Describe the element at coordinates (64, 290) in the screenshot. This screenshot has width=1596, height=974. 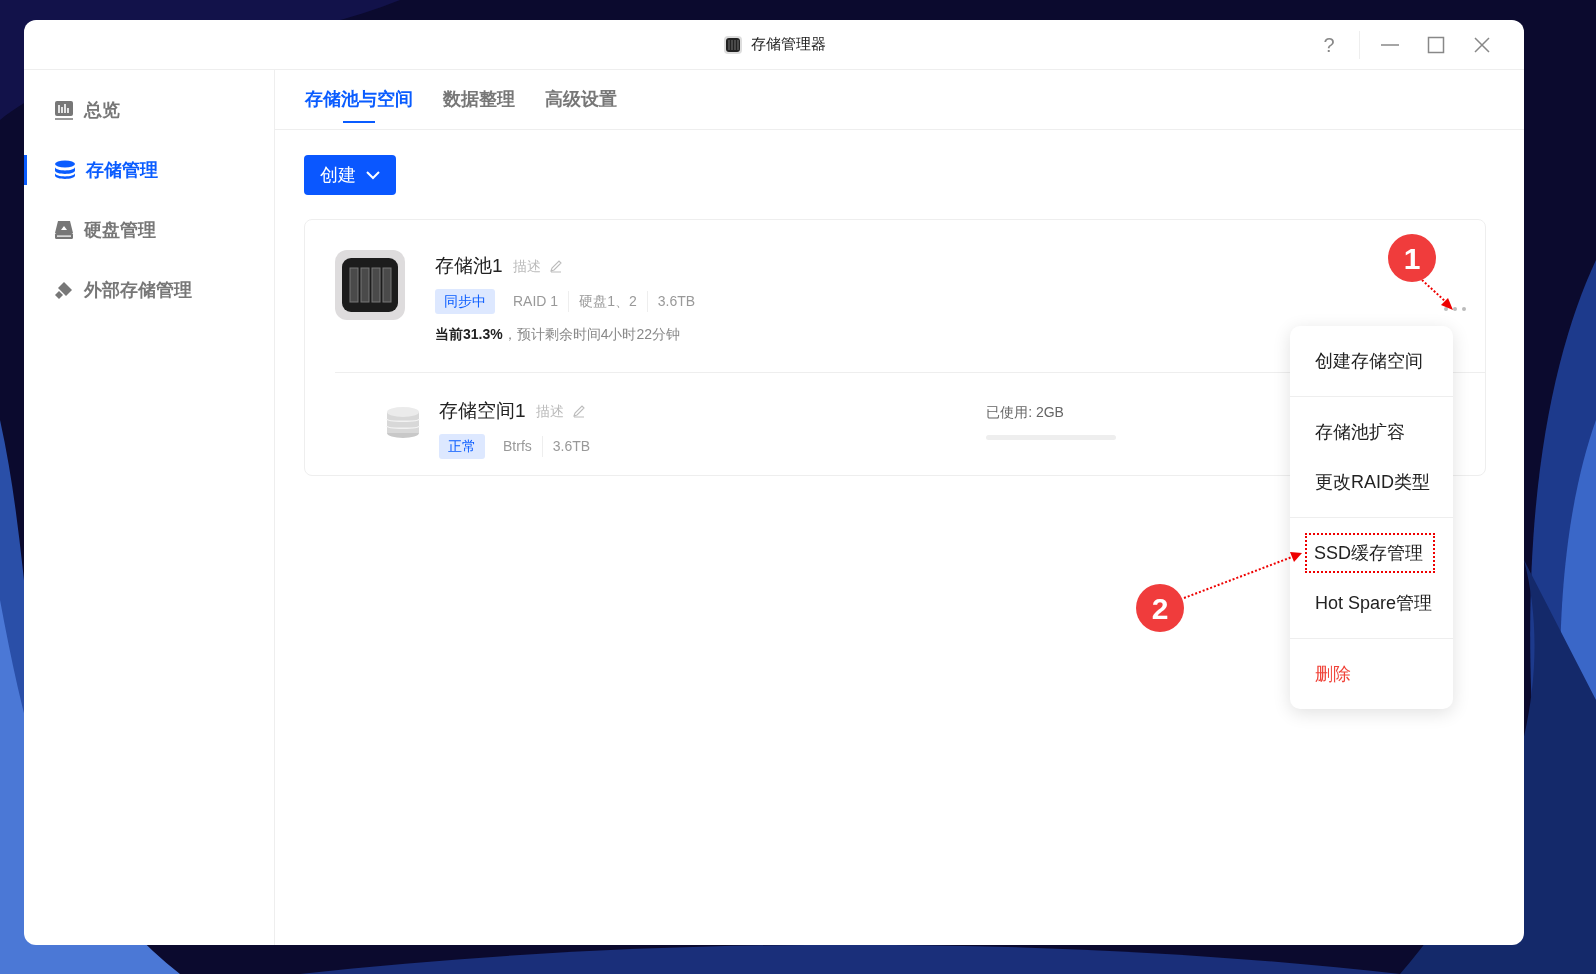
I see `plug-icon` at that location.